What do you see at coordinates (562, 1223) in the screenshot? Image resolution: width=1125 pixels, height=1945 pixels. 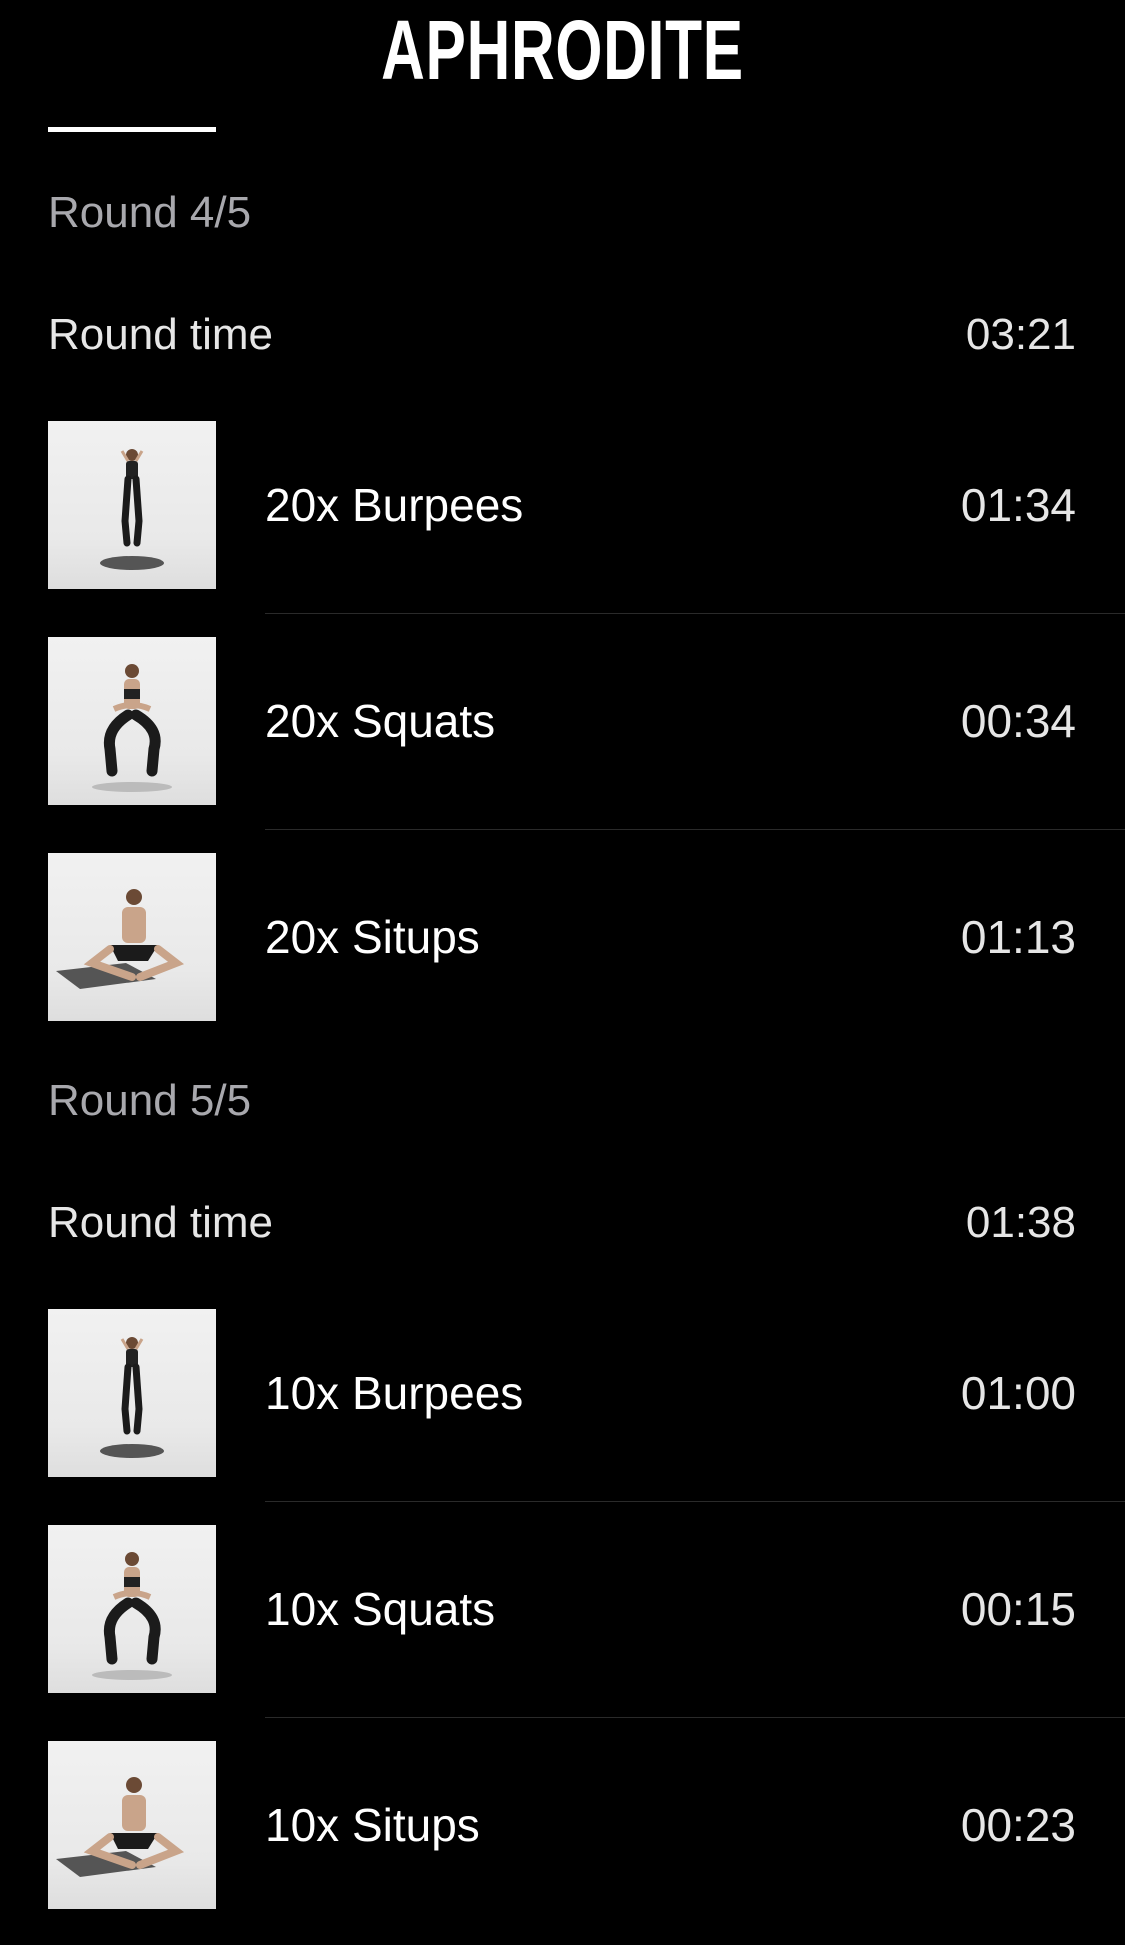 I see `round-time-row: Round time 01:38` at bounding box center [562, 1223].